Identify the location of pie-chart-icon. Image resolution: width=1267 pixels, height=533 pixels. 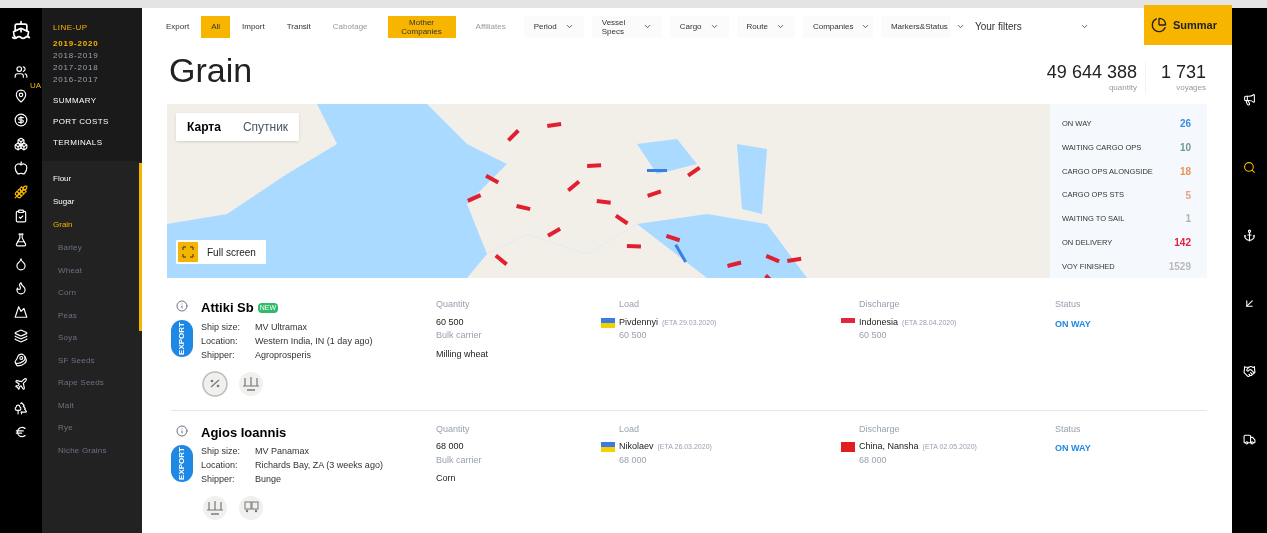
(1159, 25).